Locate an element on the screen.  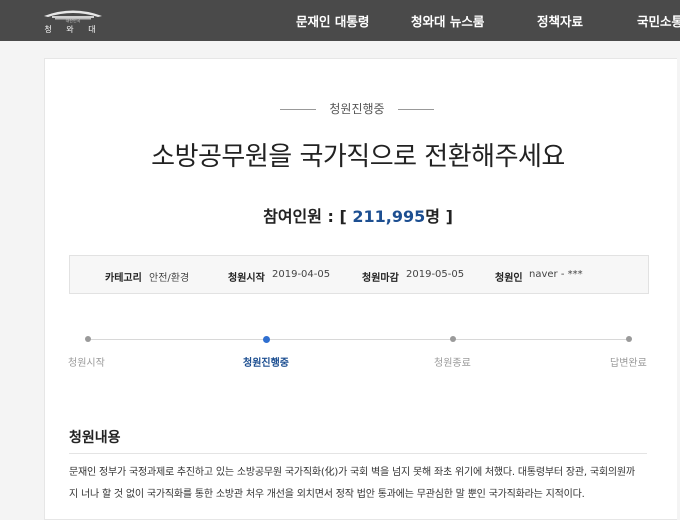
start-date-value: 2019-04-05 is located at coordinates (301, 274).